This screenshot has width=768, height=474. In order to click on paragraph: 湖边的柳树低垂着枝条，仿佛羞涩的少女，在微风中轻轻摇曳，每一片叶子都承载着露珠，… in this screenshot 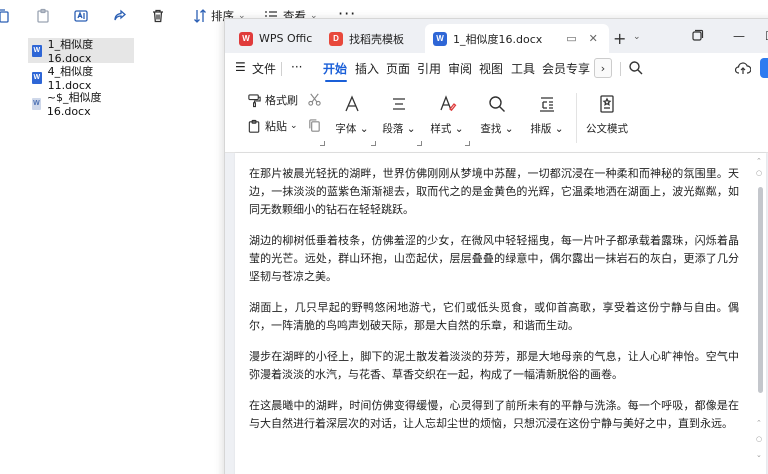, I will do `click(494, 258)`.